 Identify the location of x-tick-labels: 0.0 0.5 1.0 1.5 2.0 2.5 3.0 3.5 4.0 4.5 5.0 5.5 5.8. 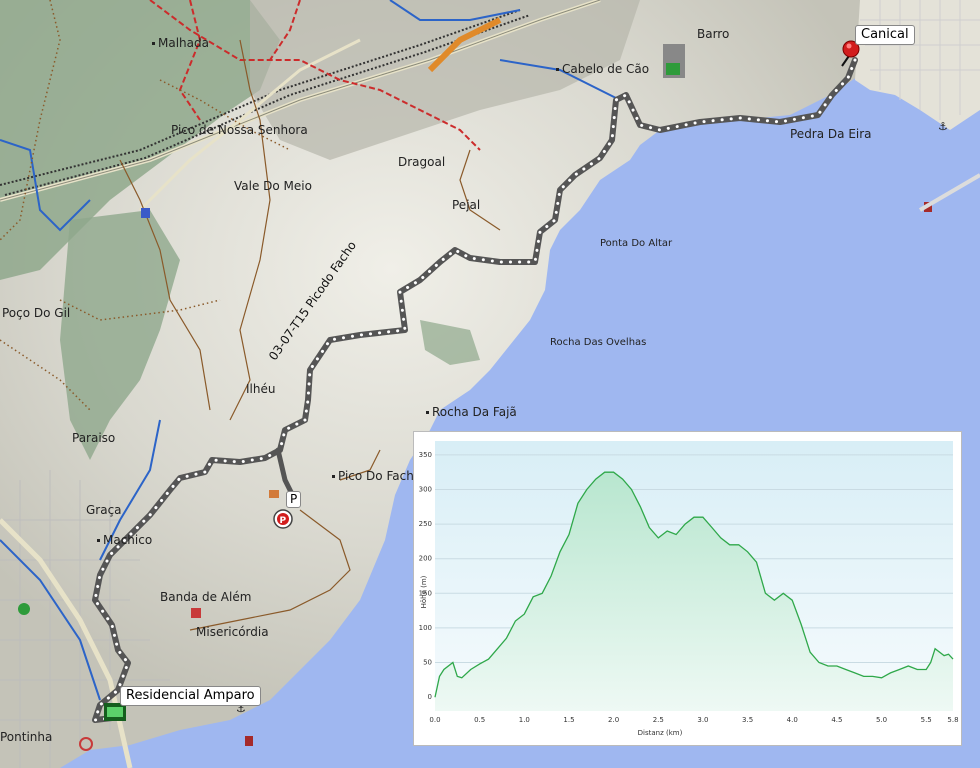
(693, 720).